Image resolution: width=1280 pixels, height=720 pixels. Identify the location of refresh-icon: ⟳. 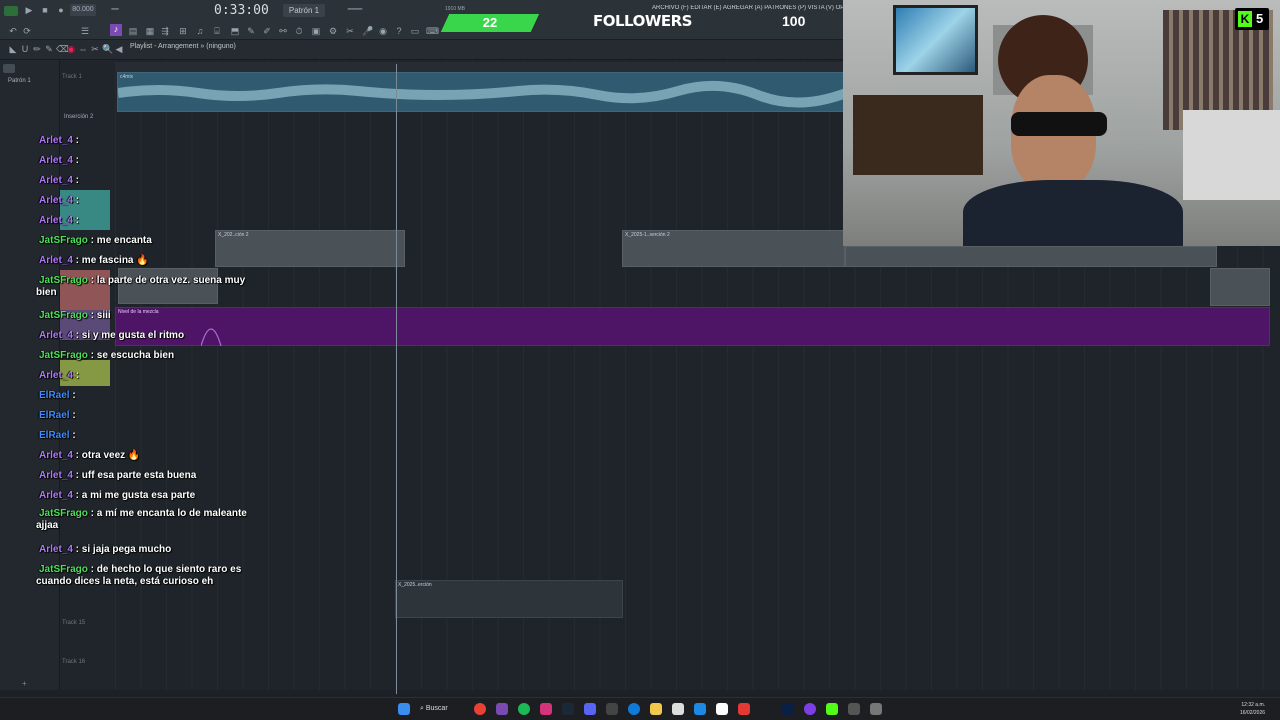
(27, 31).